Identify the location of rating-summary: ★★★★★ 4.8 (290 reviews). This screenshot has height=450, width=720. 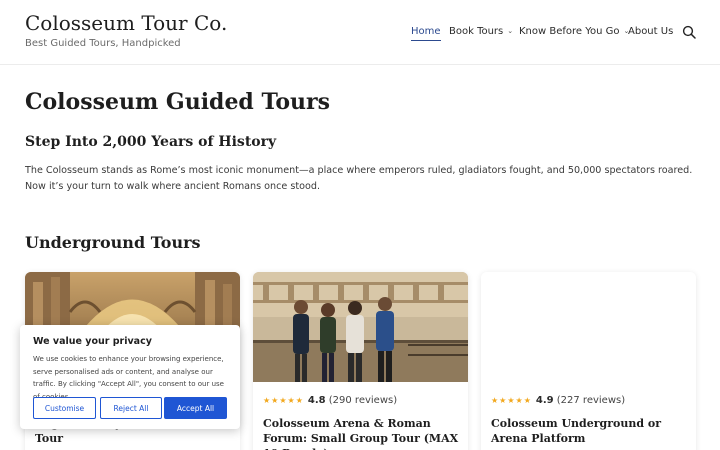
(330, 400).